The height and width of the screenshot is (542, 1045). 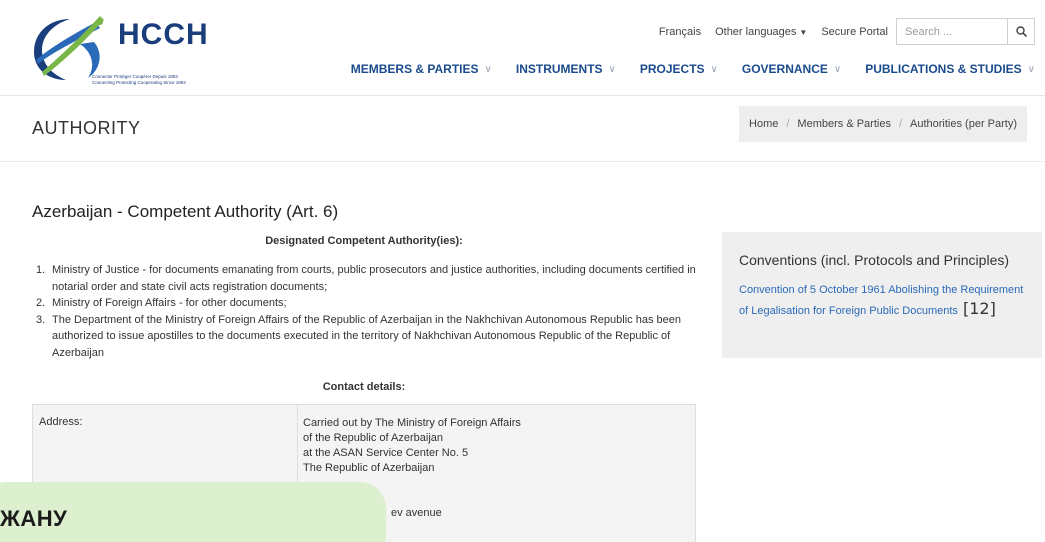 What do you see at coordinates (854, 32) in the screenshot?
I see `secure-portal-link: Secure Portal` at bounding box center [854, 32].